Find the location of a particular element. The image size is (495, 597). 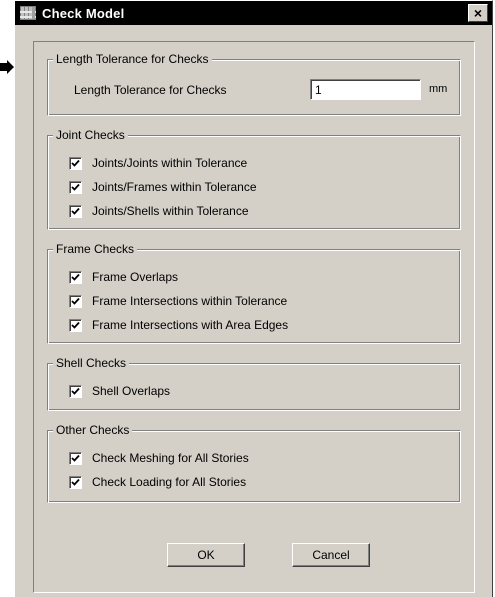

cancel-button: Cancel is located at coordinates (331, 555).